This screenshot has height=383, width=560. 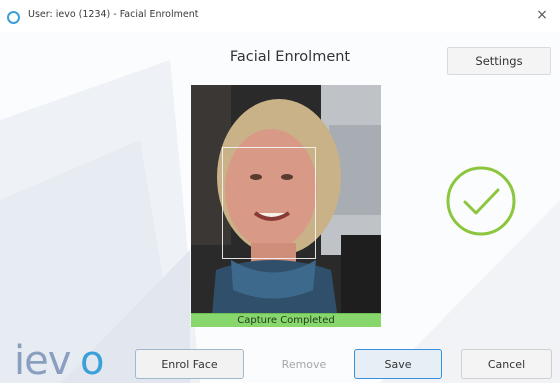 I want to click on ievo-logo: iev o, so click(x=59, y=359).